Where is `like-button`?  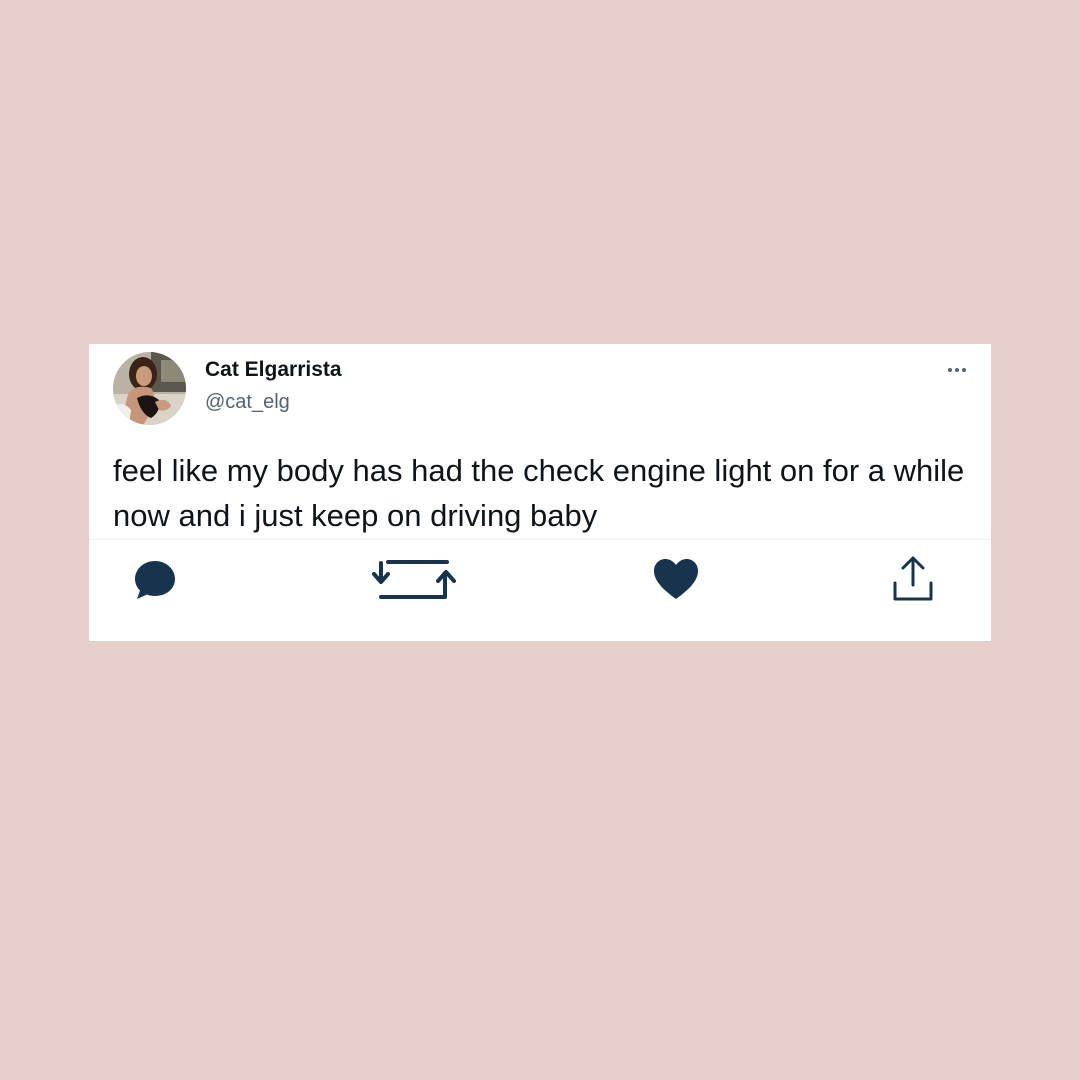 like-button is located at coordinates (676, 579).